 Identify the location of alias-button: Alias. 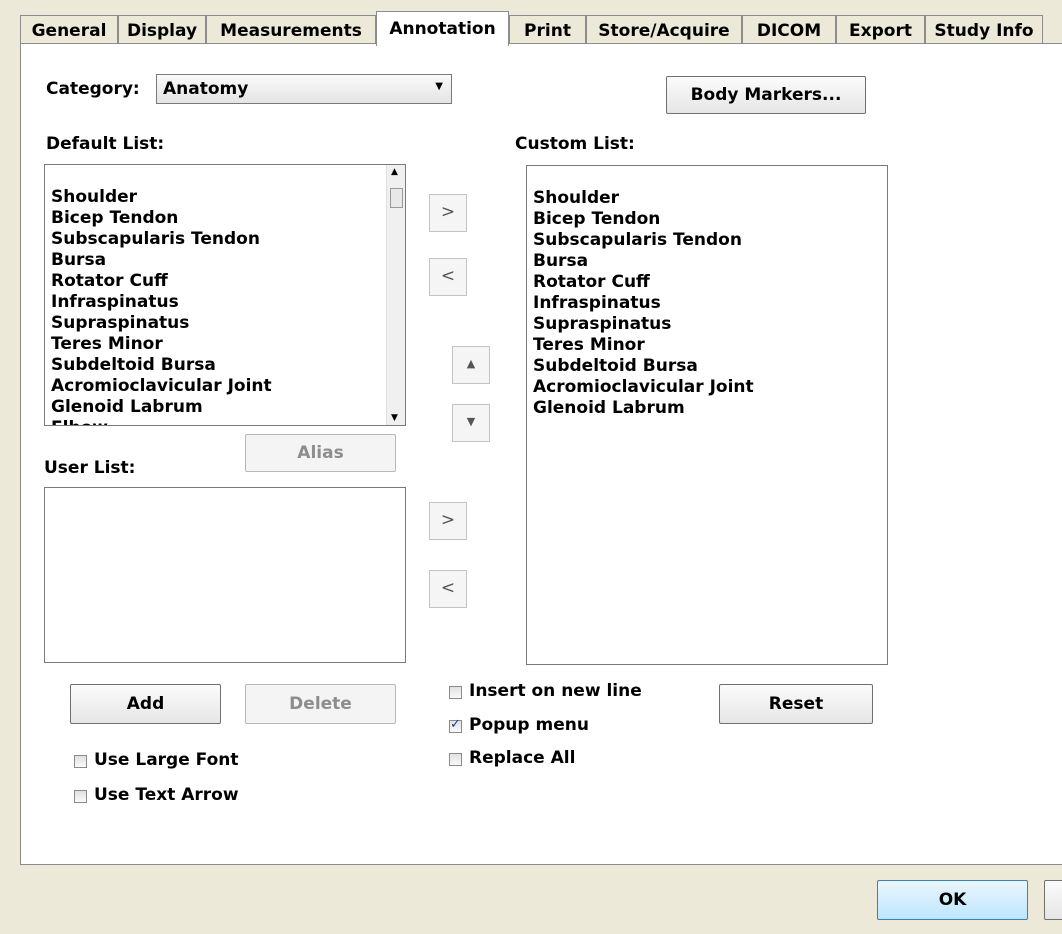
(320, 453).